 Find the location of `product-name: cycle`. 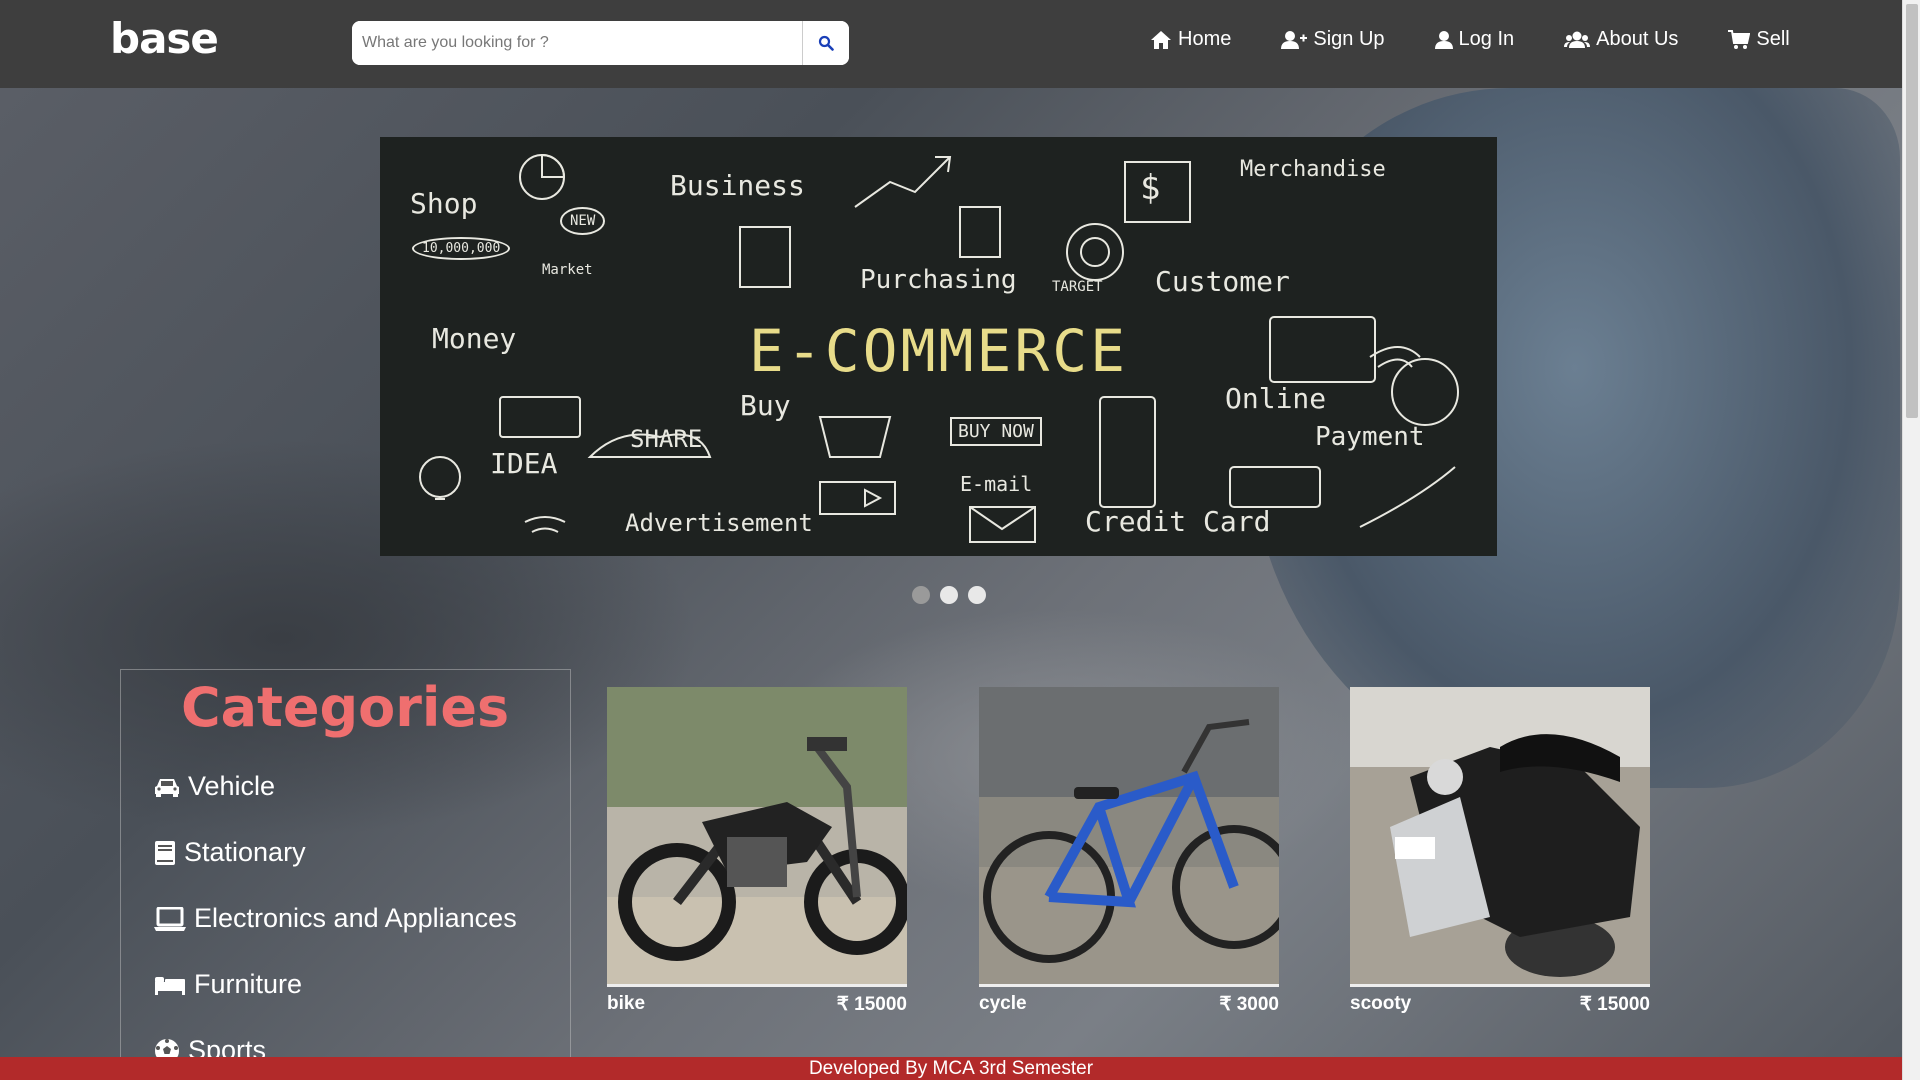

product-name: cycle is located at coordinates (1003, 1003).